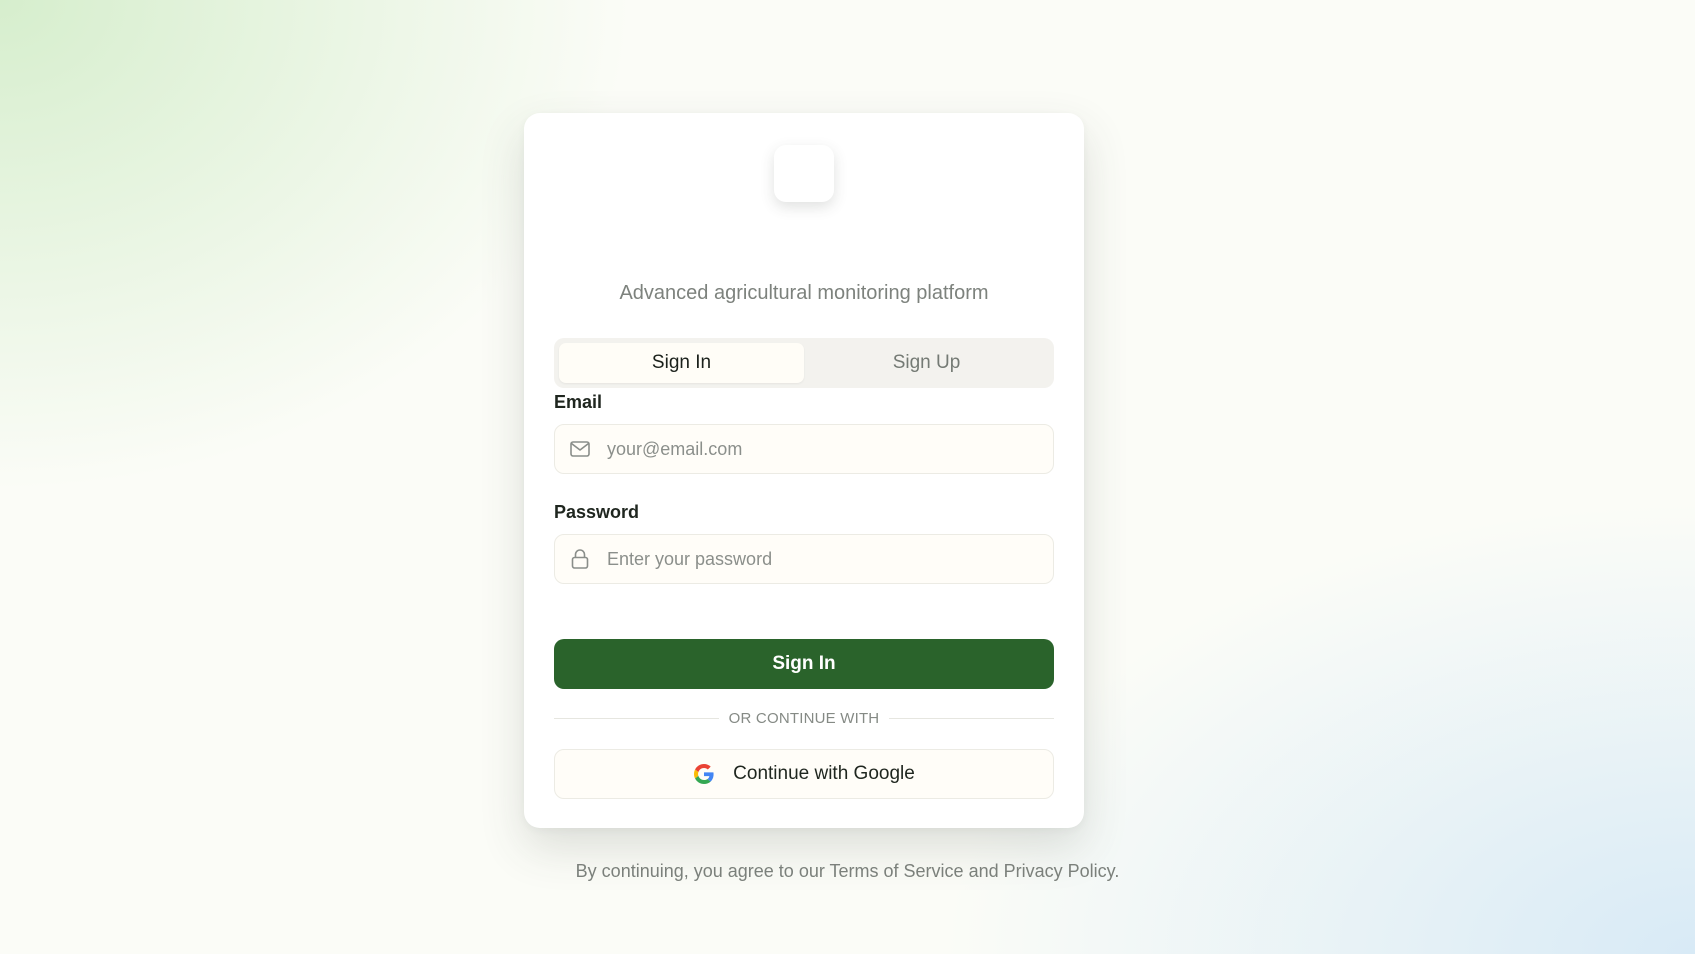 The image size is (1695, 954). I want to click on tab-sign-in: Sign In, so click(681, 363).